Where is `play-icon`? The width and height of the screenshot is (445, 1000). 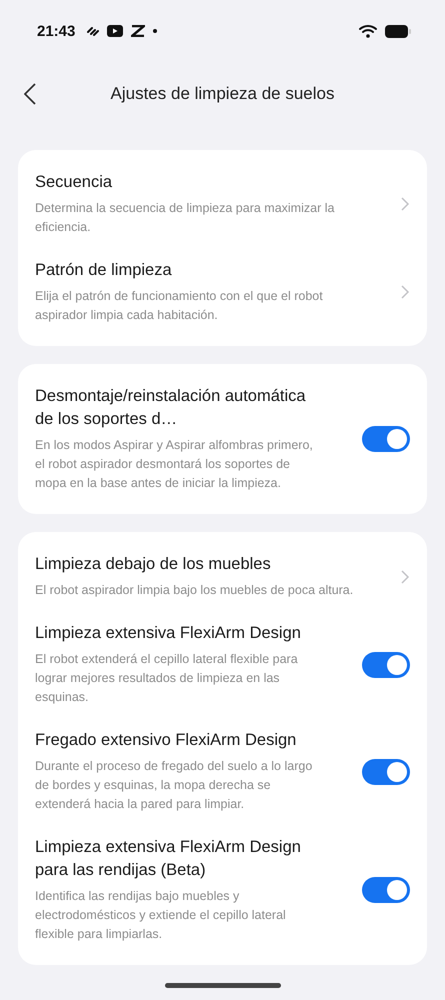 play-icon is located at coordinates (115, 31).